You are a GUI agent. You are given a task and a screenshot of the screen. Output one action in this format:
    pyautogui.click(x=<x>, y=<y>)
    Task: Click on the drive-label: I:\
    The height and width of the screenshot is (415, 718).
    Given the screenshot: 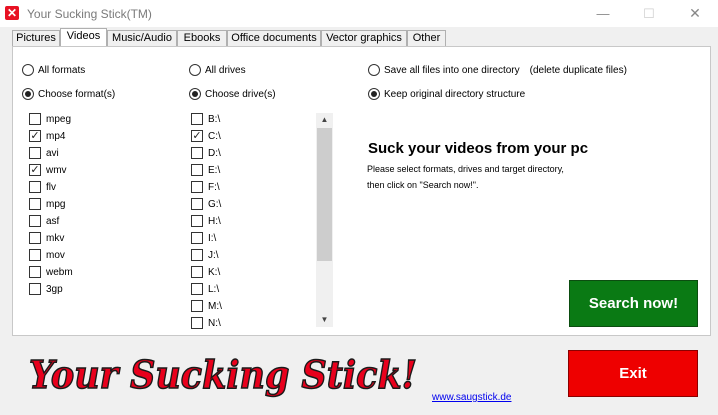 What is the action you would take?
    pyautogui.click(x=212, y=238)
    